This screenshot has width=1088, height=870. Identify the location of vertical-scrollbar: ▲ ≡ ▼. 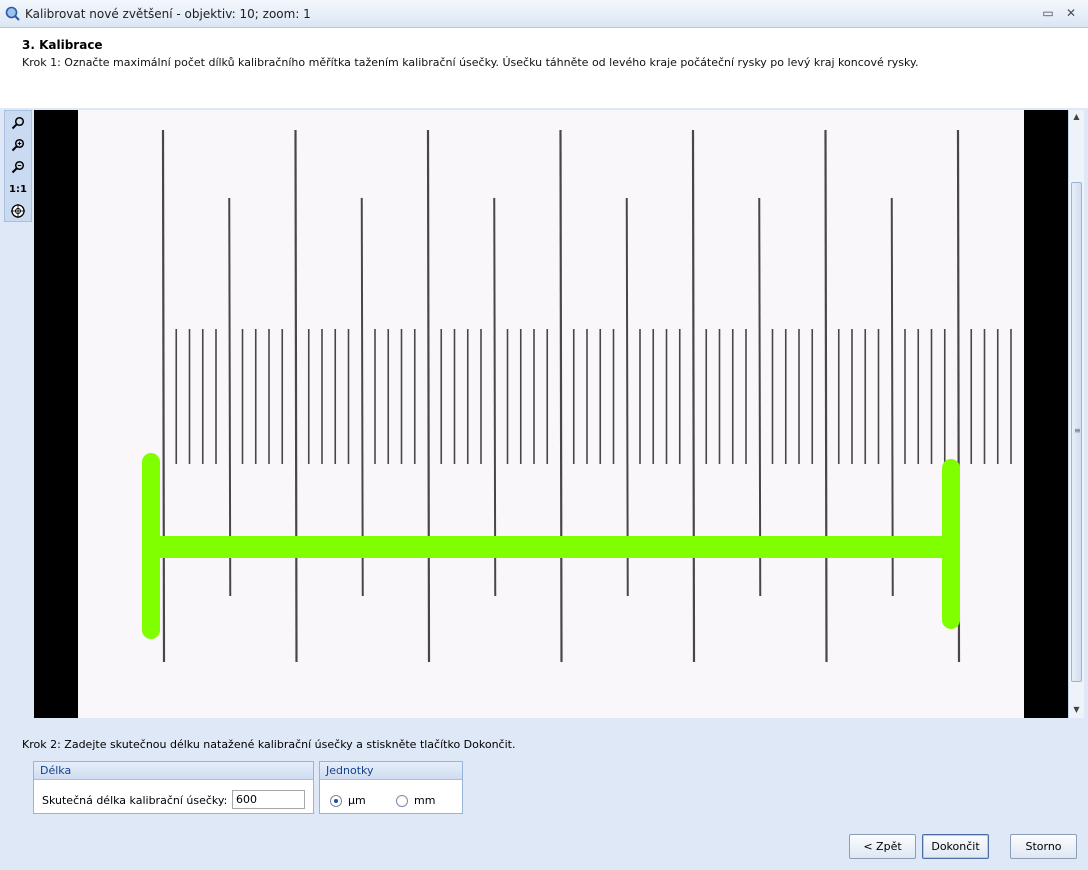
(1076, 414).